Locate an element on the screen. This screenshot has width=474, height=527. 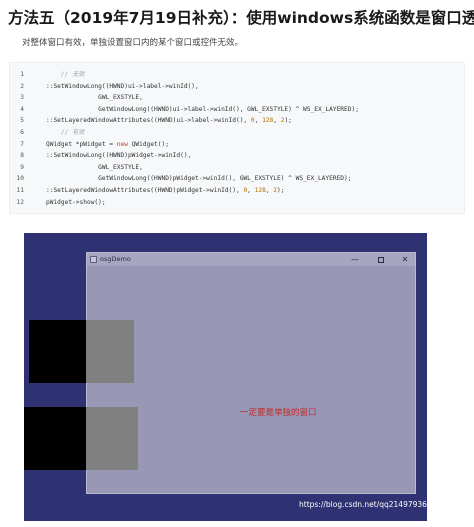
line-number: 9 is located at coordinates (22, 167).